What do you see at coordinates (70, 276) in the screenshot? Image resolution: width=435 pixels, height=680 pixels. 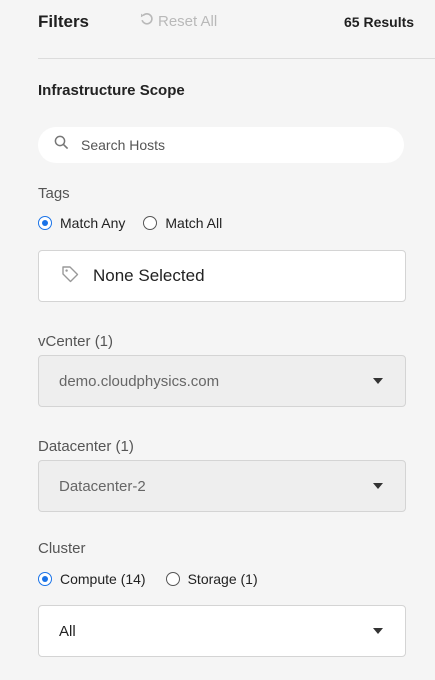 I see `tag-icon` at bounding box center [70, 276].